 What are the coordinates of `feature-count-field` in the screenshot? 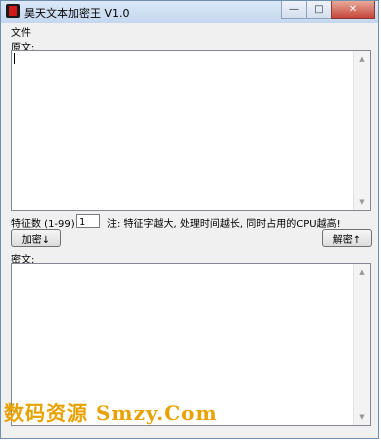 It's located at (88, 222).